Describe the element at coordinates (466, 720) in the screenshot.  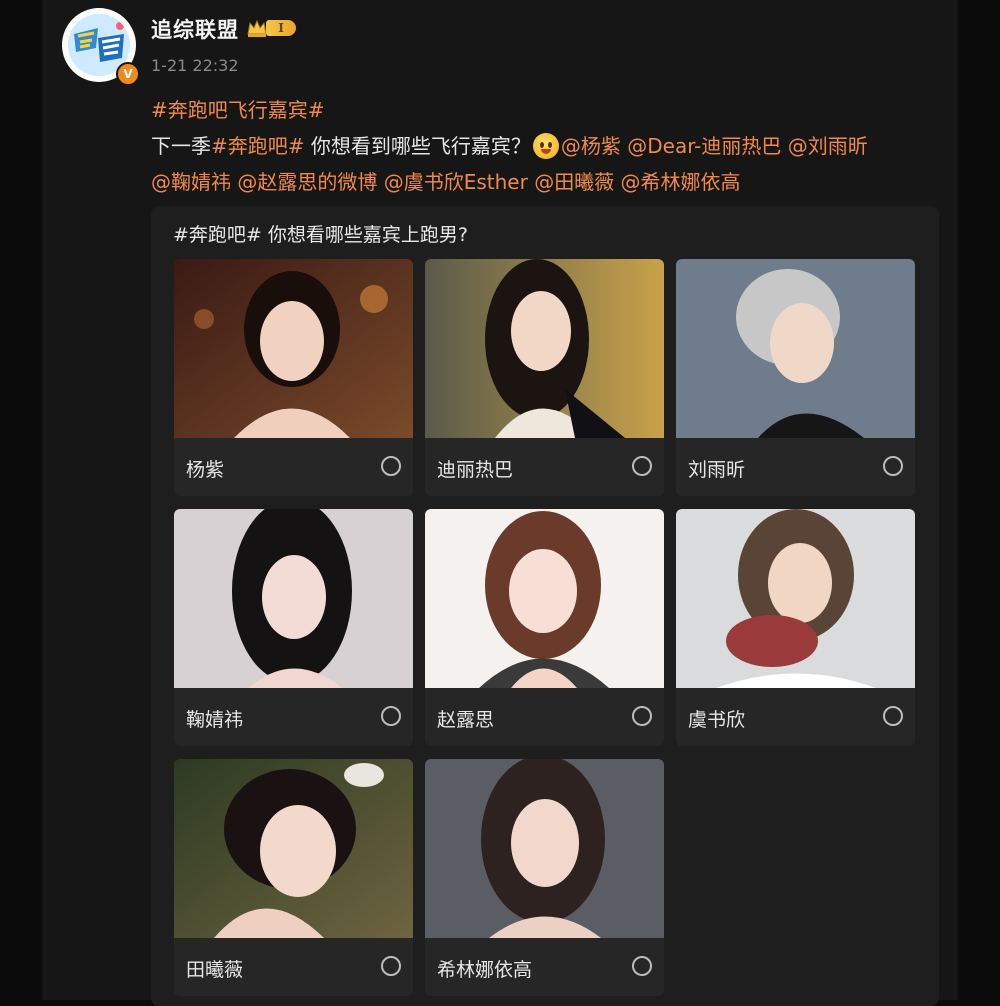
I see `option-label: 赵露思` at that location.